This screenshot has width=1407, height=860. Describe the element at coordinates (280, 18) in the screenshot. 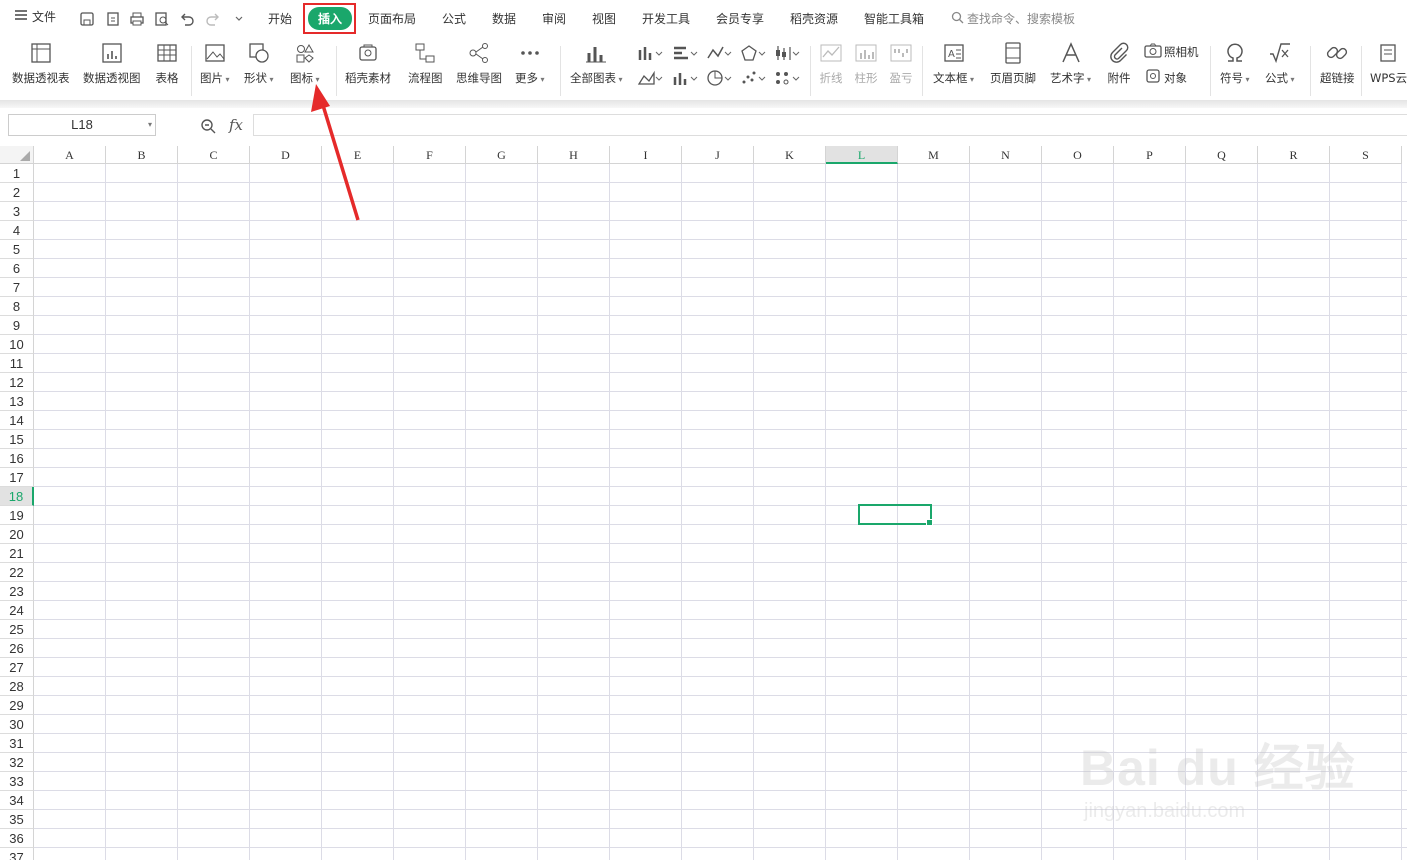

I see `tab-home: 开始` at that location.